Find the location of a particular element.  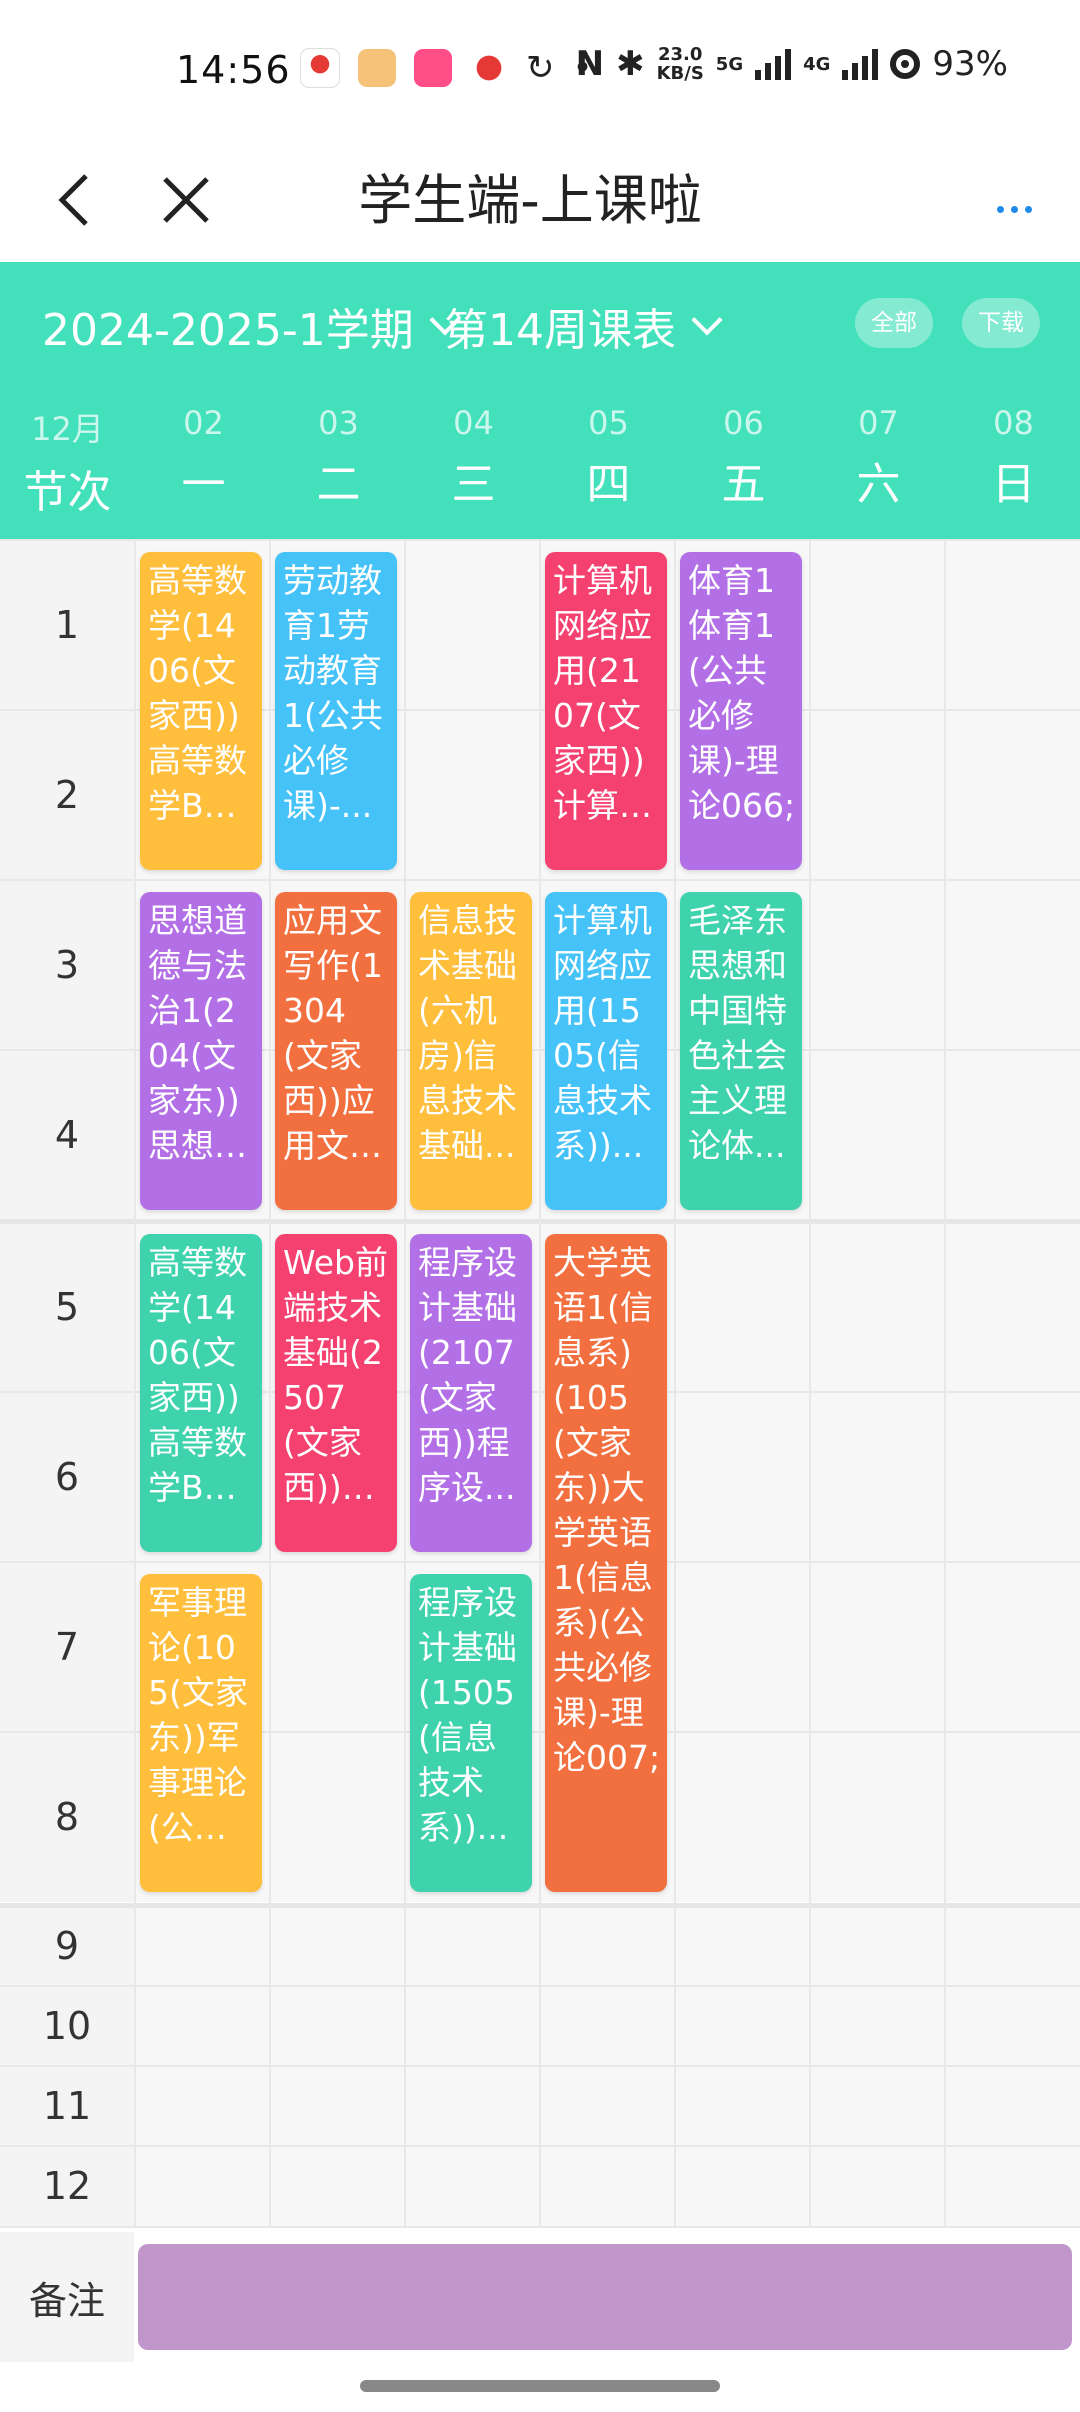

period-number: 12 is located at coordinates (67, 2186).